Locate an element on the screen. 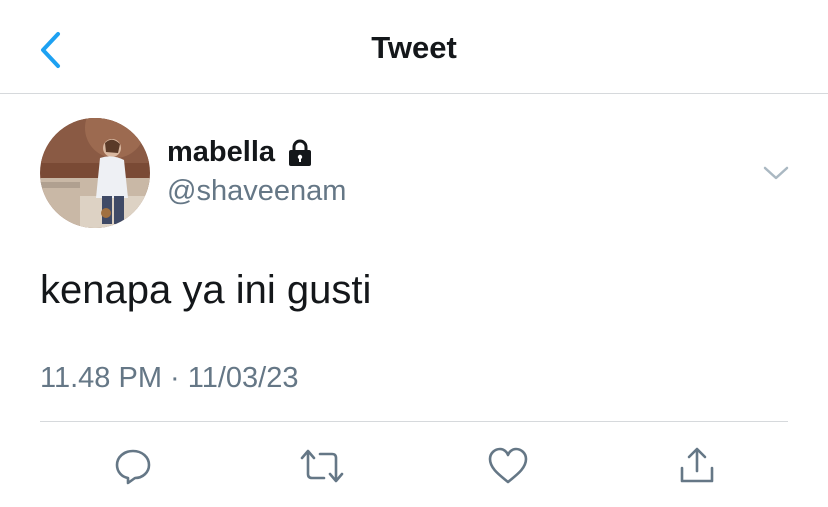 The width and height of the screenshot is (828, 507). reply-button is located at coordinates (133, 466).